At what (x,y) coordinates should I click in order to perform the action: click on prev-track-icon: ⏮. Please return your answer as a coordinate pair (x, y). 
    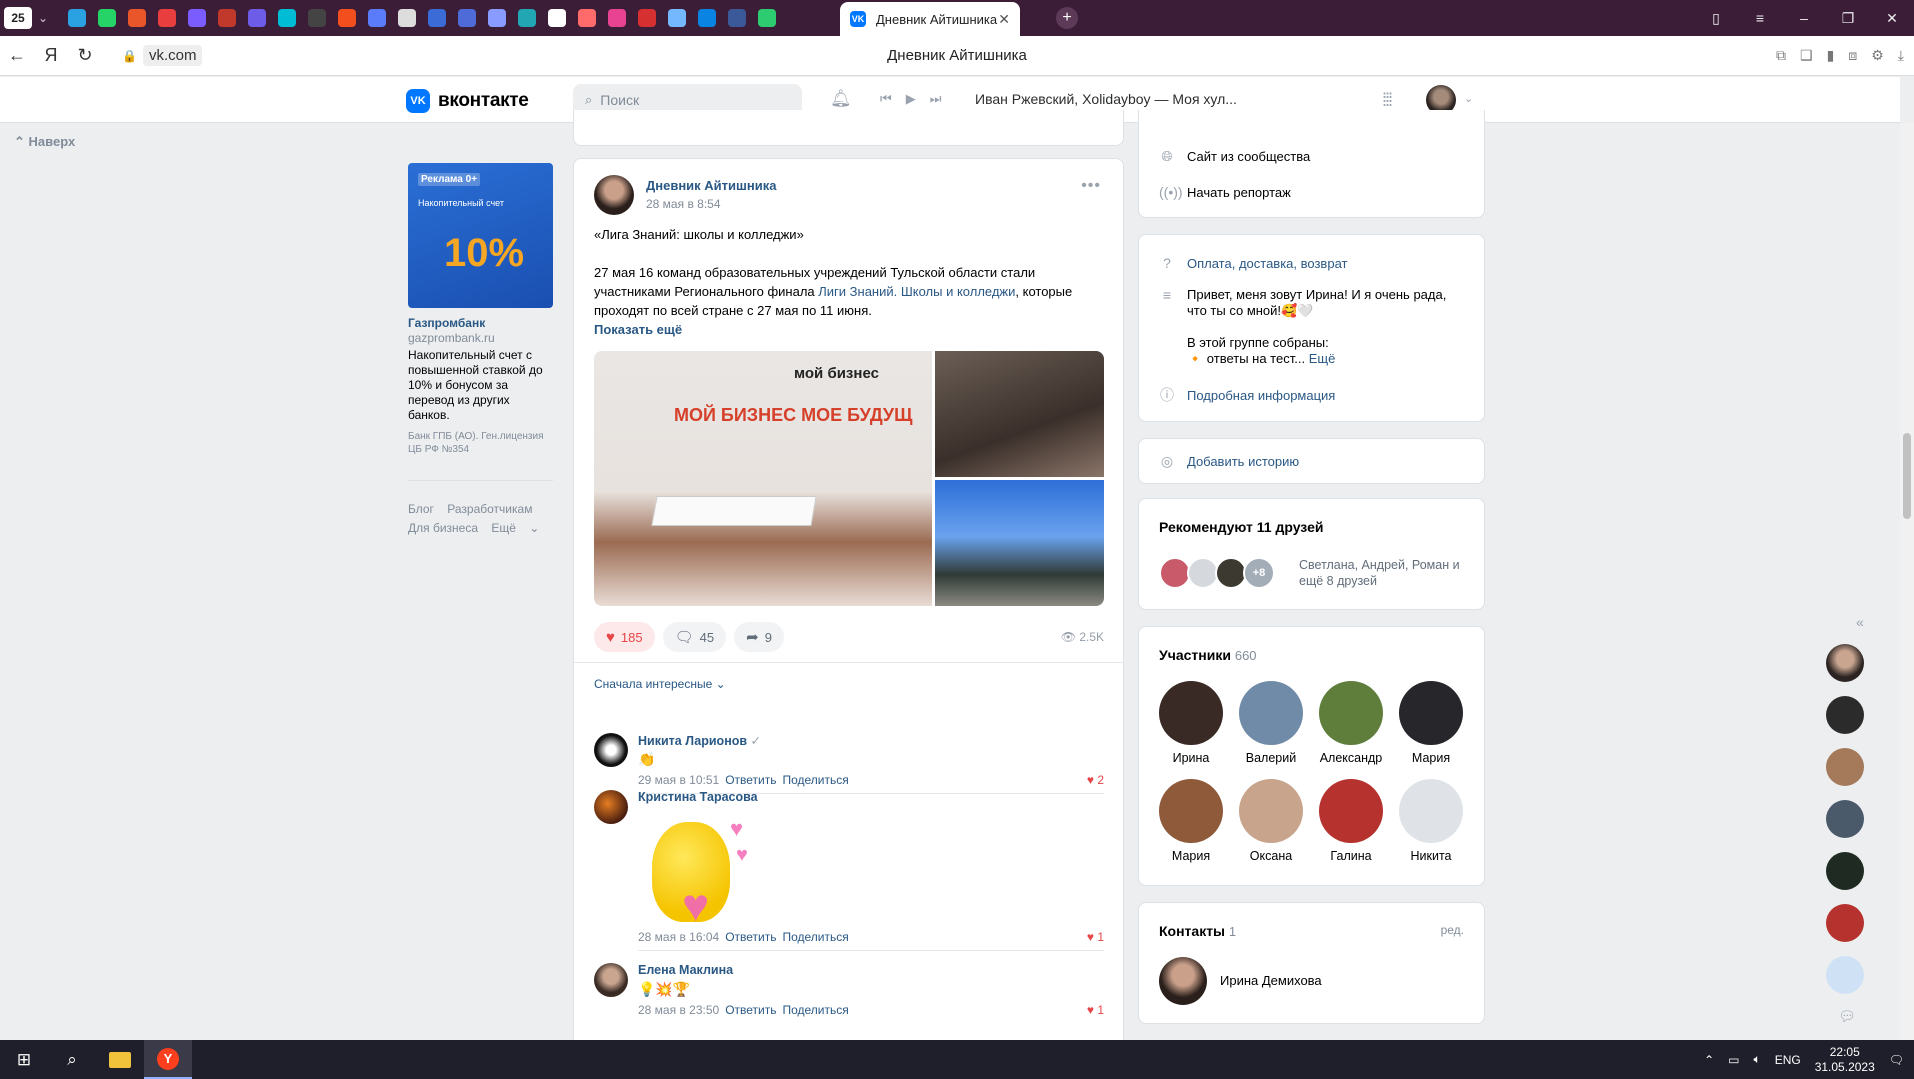
    Looking at the image, I should click on (886, 99).